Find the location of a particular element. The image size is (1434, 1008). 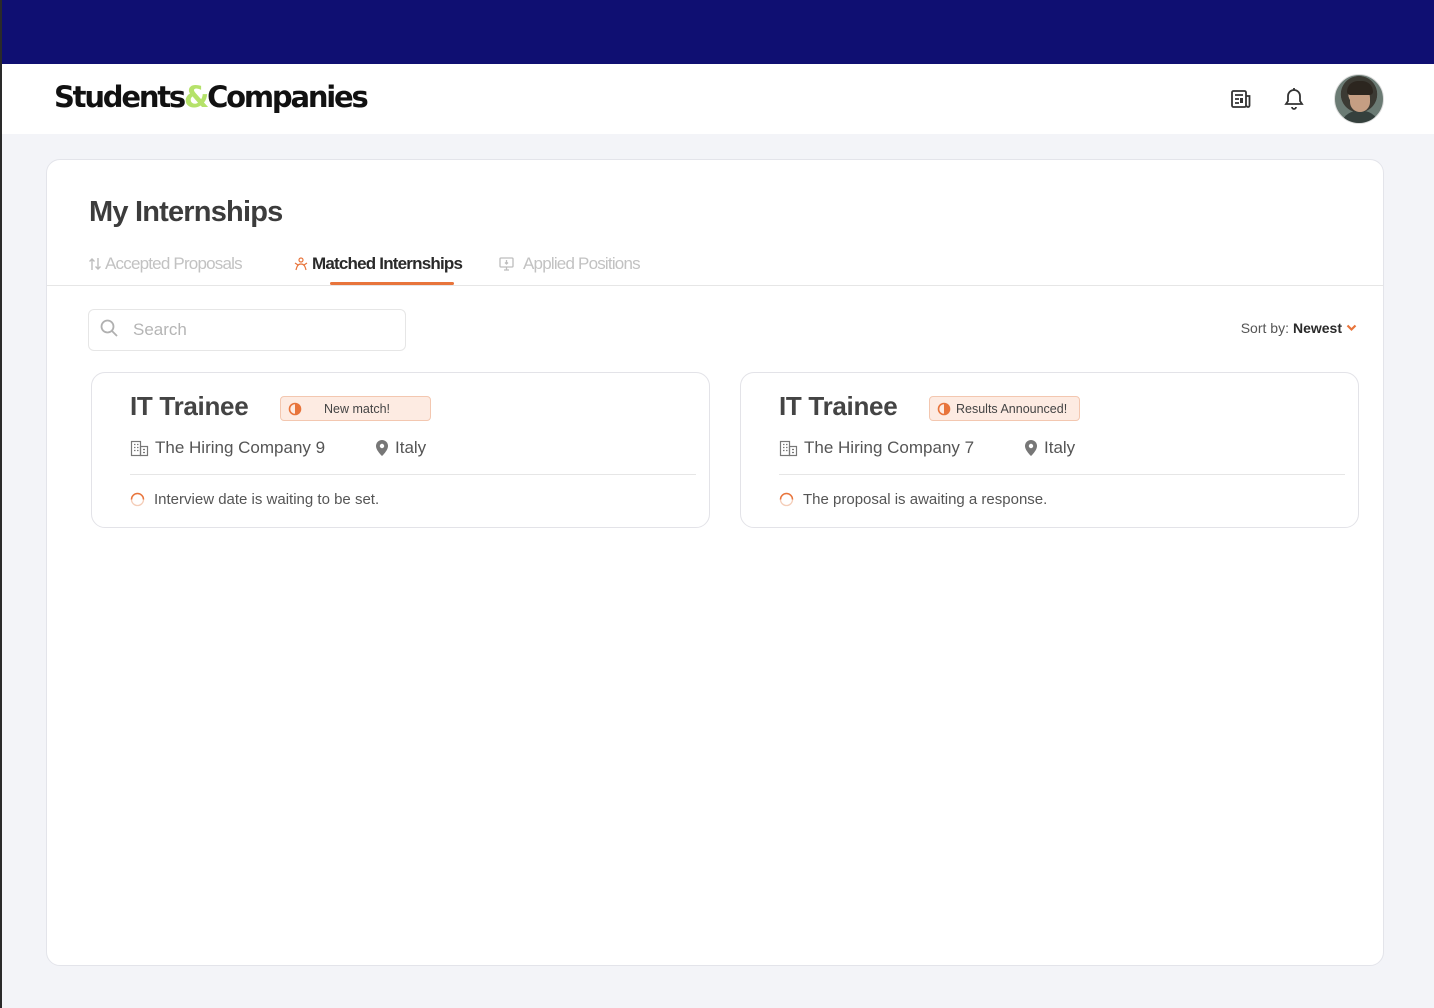

company-name: The Hiring Company 7 is located at coordinates (889, 447).